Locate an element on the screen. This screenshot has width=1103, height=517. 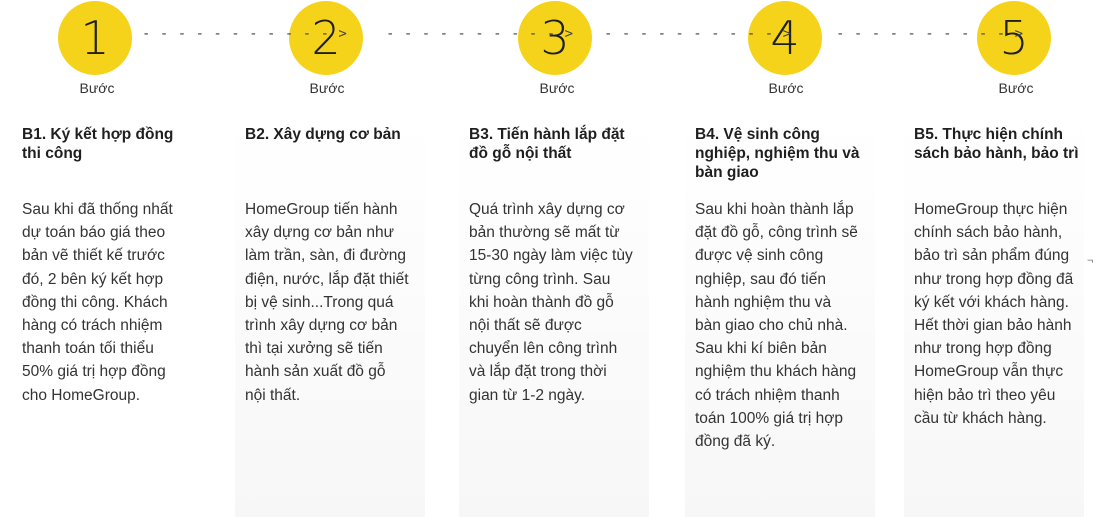
step-number-circle: 1 is located at coordinates (95, 38).